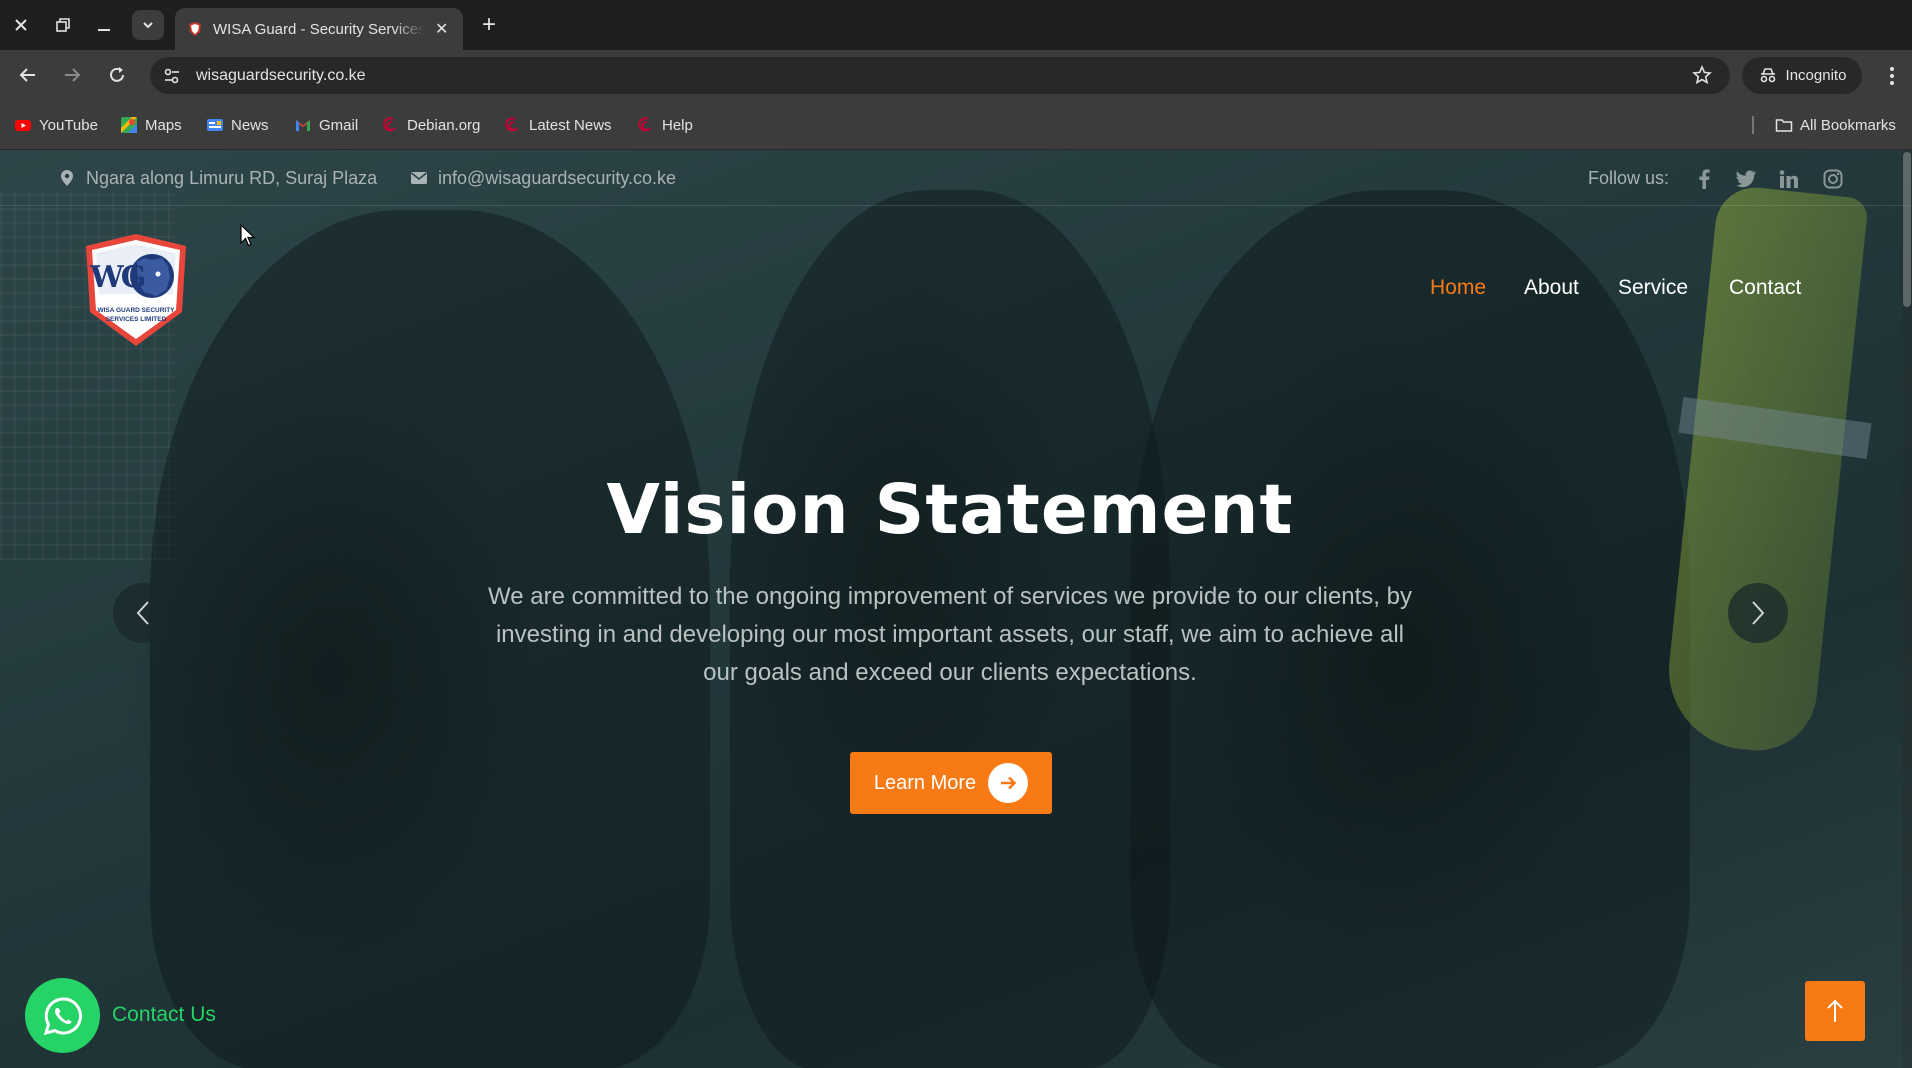 This screenshot has width=1912, height=1068. Describe the element at coordinates (1765, 288) in the screenshot. I see `nav-contact: Contact` at that location.